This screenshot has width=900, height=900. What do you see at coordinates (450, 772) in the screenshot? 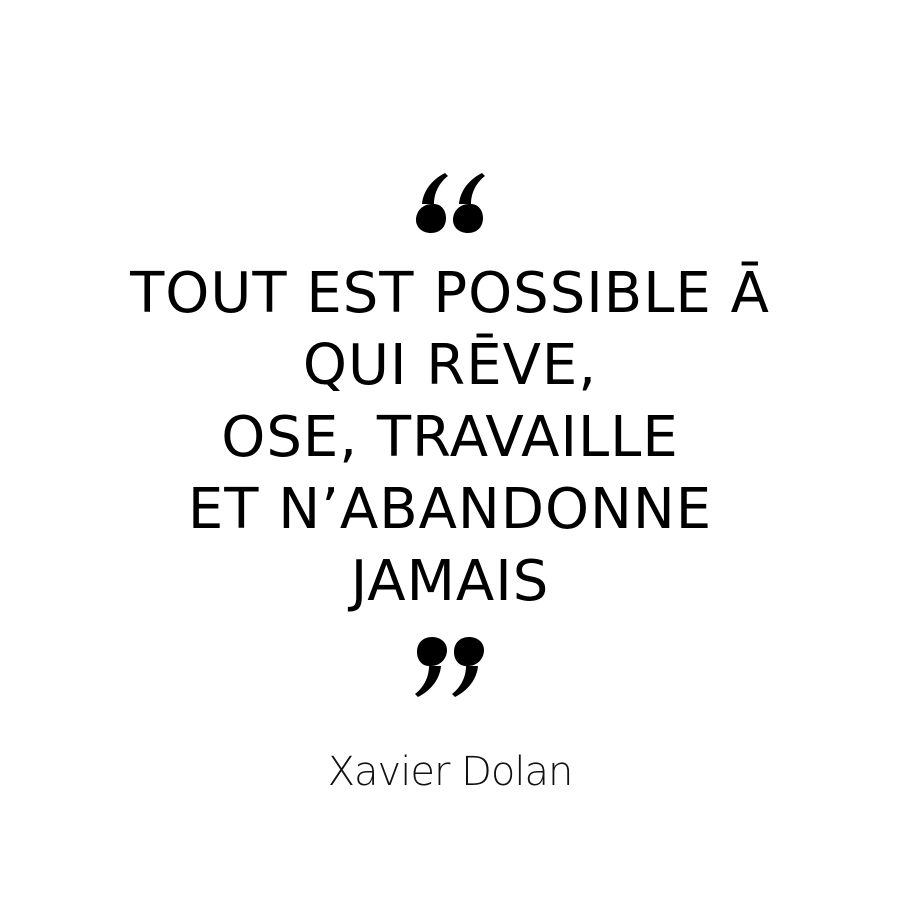
I see `quote-author: Xavier Dolan` at bounding box center [450, 772].